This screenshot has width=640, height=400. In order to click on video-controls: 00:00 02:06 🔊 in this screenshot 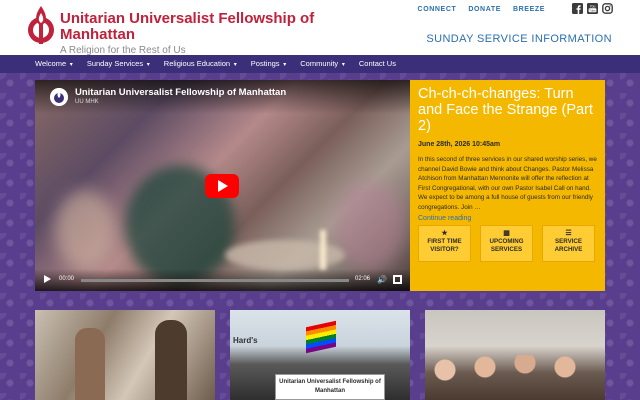, I will do `click(222, 280)`.